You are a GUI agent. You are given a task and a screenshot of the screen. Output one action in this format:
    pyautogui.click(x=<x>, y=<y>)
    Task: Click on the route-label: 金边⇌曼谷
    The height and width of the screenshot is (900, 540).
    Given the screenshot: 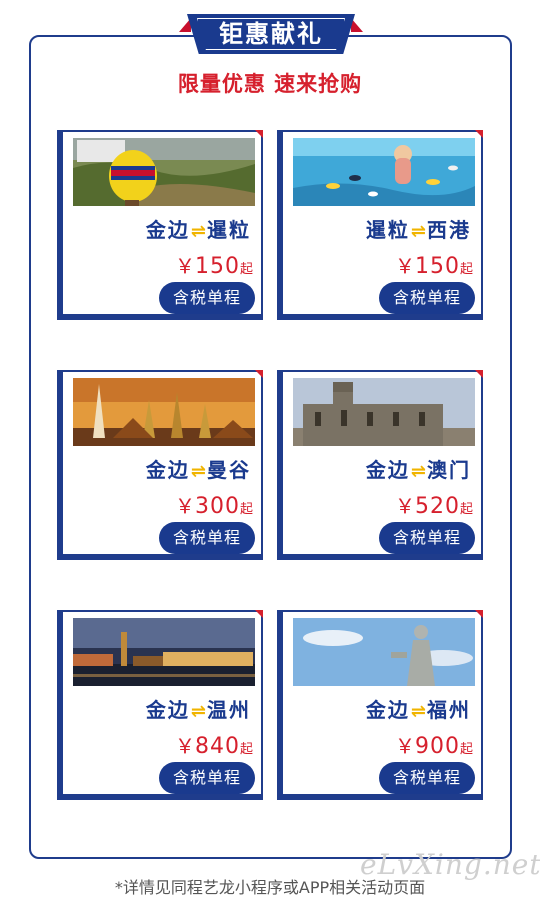 What is the action you would take?
    pyautogui.click(x=198, y=470)
    